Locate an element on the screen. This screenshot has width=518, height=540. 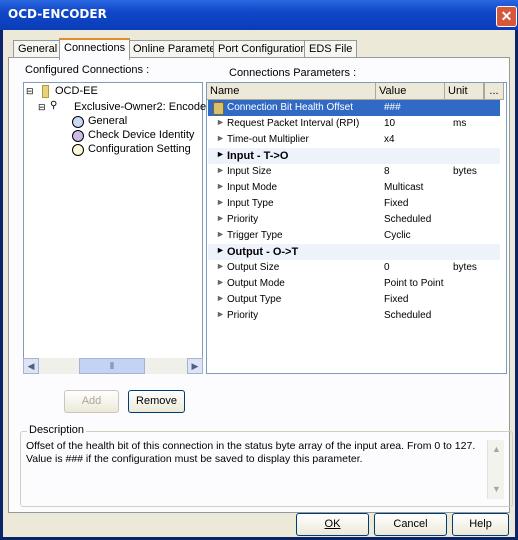
tab-connections: Connections is located at coordinates (95, 49).